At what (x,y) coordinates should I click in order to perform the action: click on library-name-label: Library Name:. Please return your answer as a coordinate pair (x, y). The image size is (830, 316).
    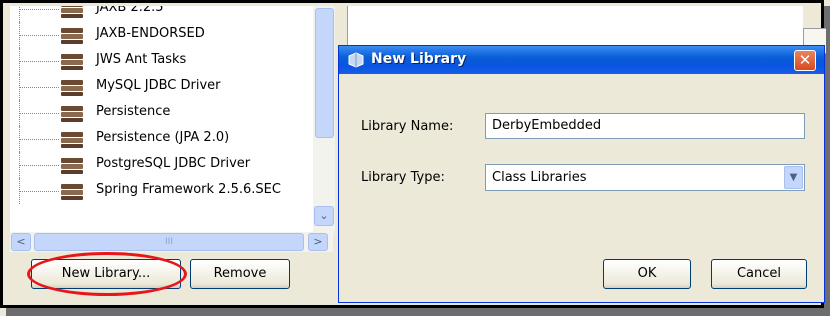
    Looking at the image, I should click on (407, 126).